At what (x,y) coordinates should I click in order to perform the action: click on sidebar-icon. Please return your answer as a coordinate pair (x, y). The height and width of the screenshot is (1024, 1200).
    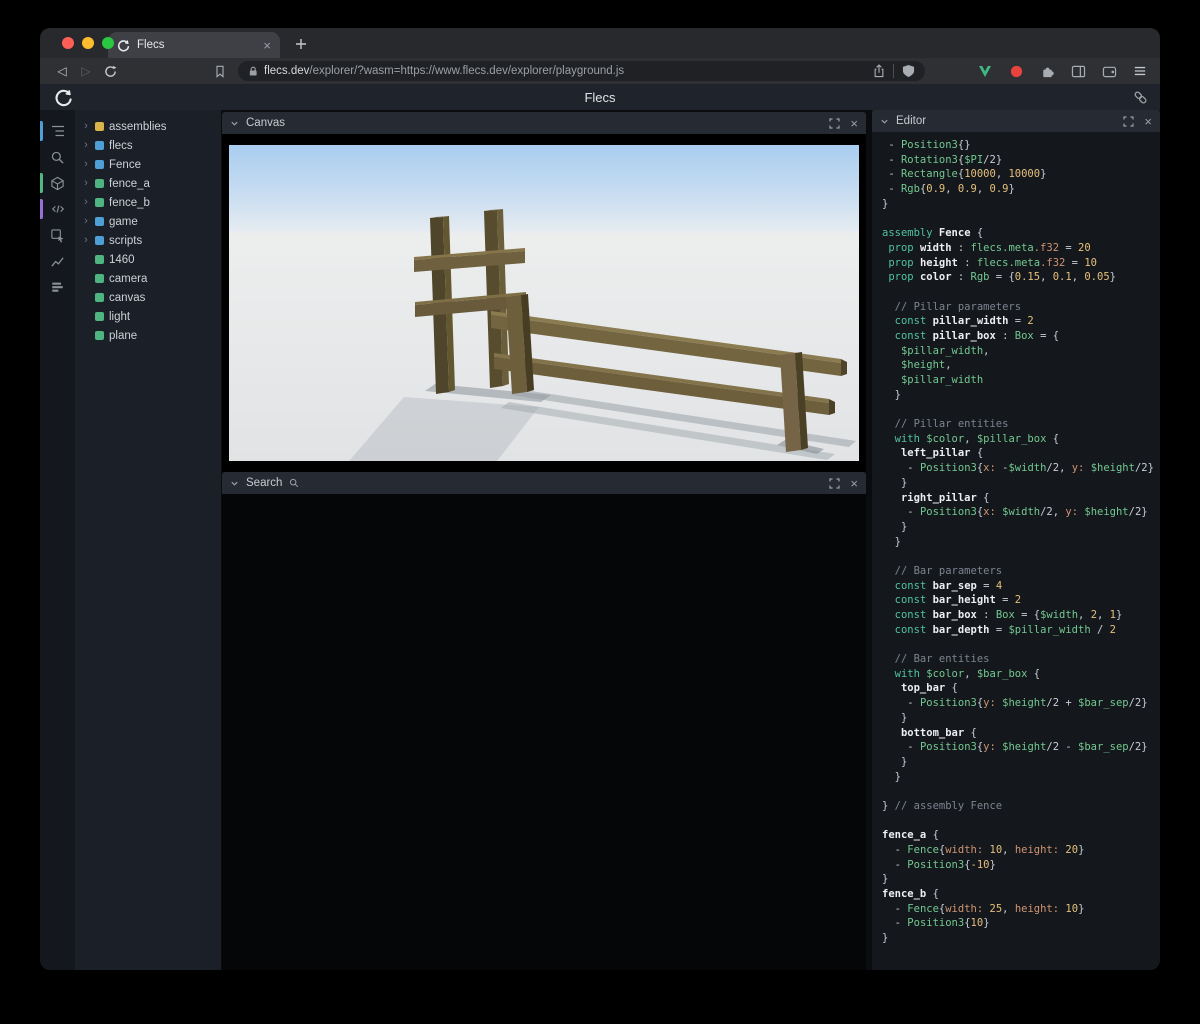
    Looking at the image, I should click on (1078, 71).